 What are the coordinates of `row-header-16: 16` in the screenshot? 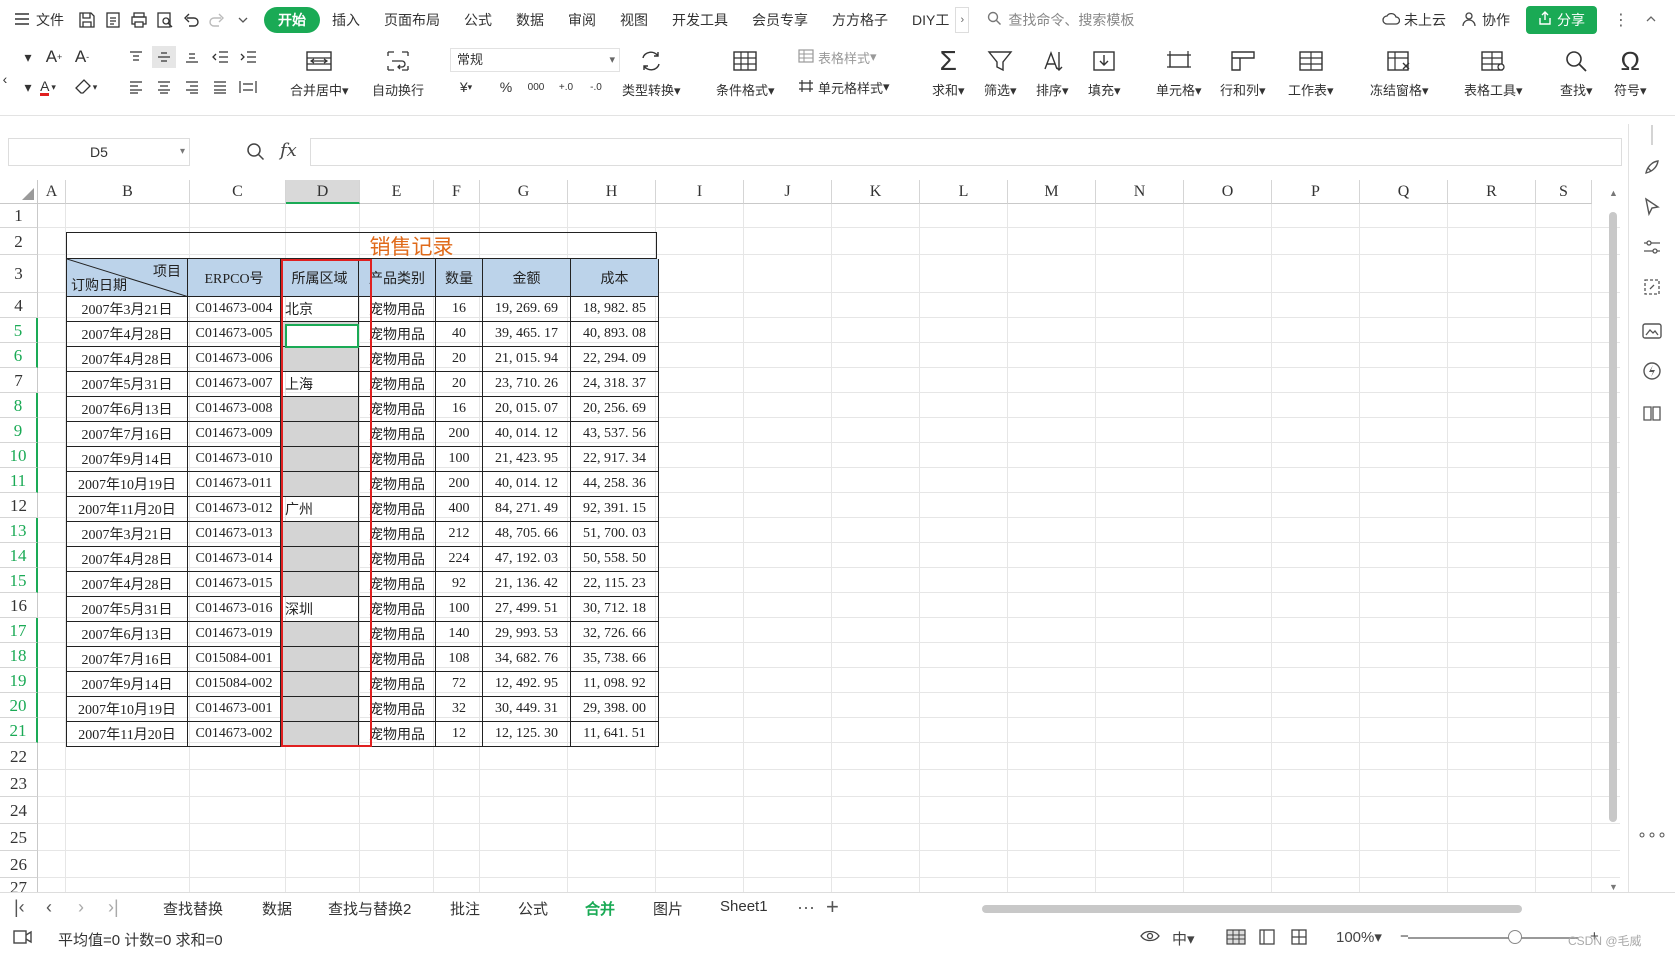 It's located at (19, 605).